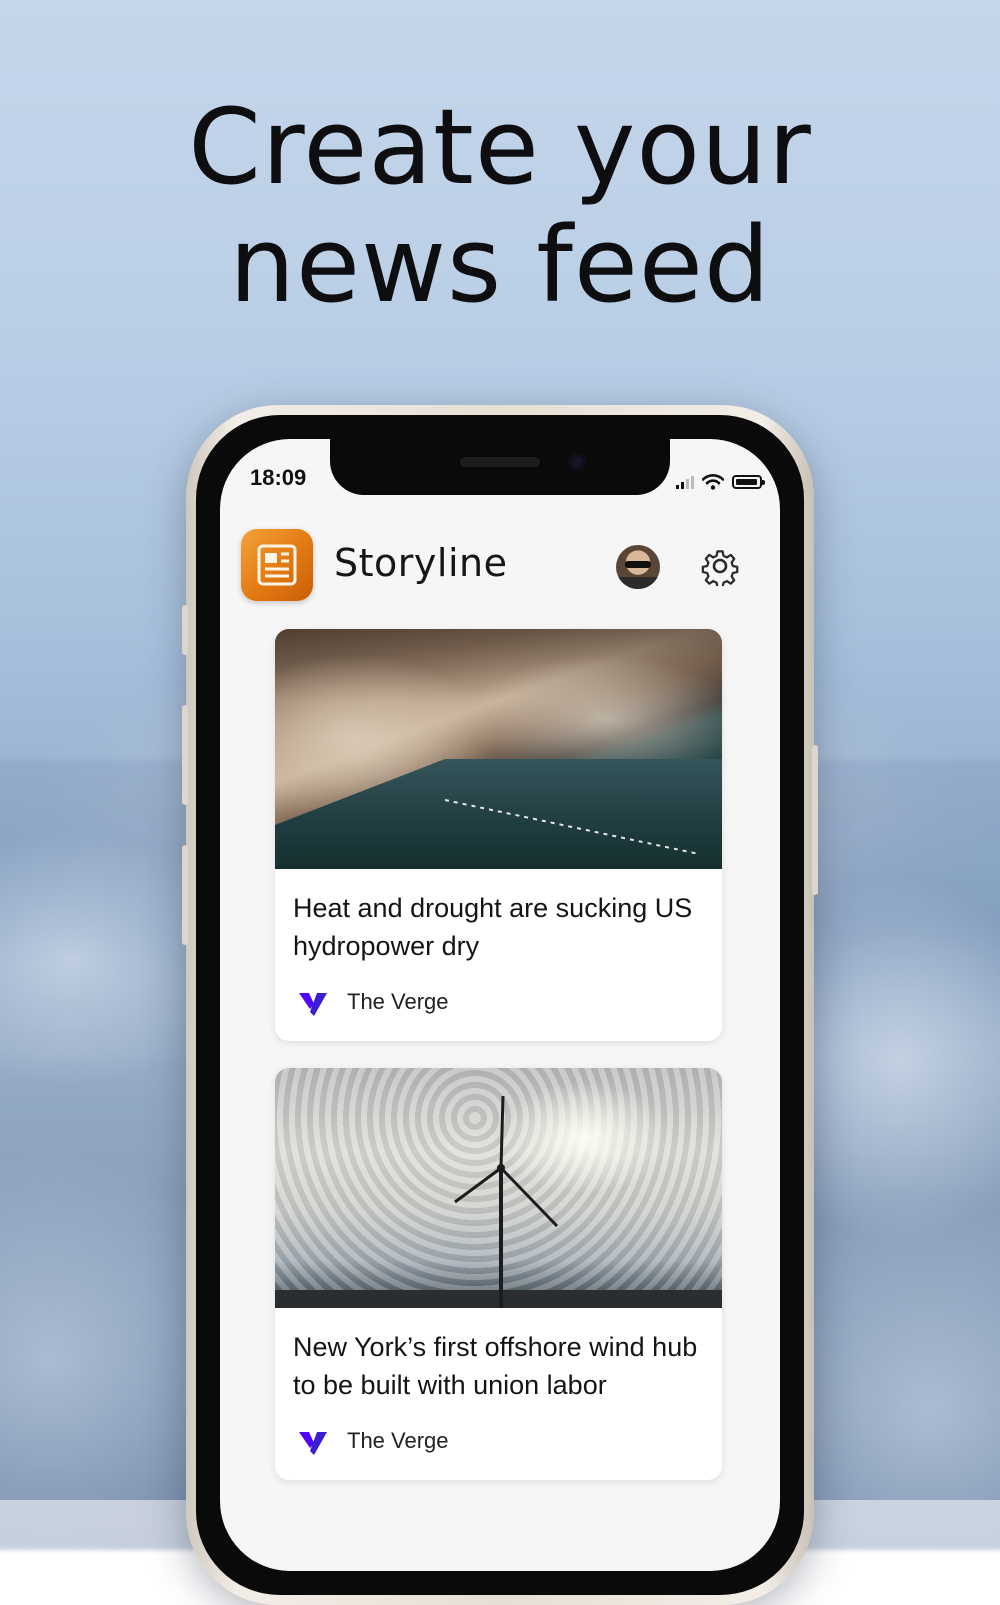 The image size is (1000, 1605). I want to click on phone-power-button, so click(815, 820).